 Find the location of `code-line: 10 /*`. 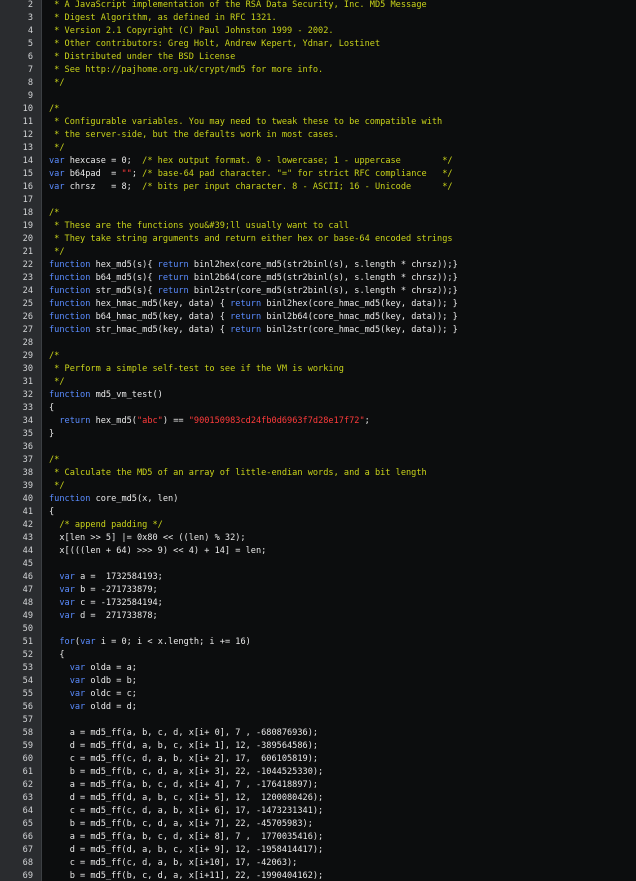

code-line: 10 /* is located at coordinates (318, 109).